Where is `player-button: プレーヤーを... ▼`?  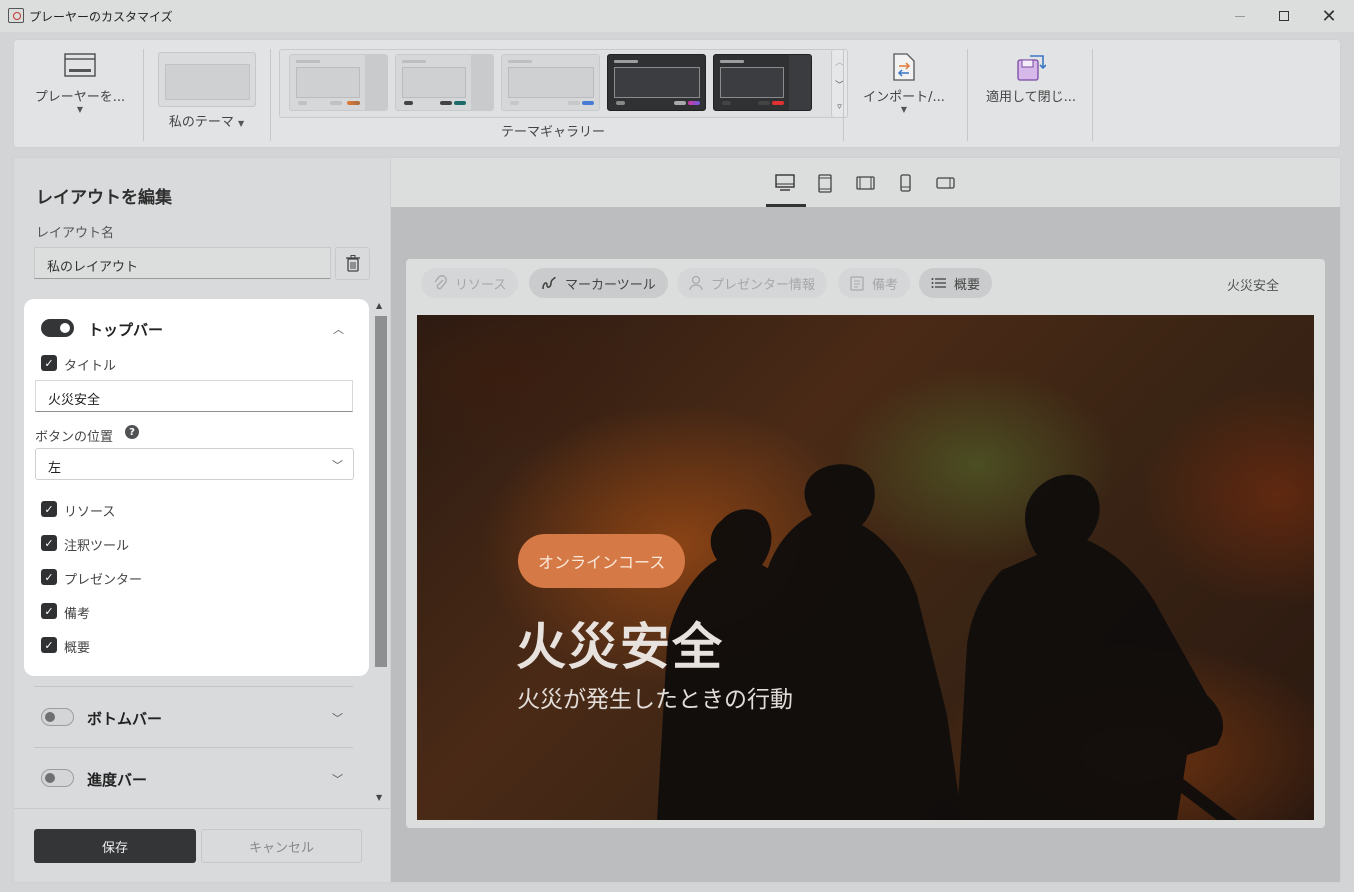 player-button: プレーヤーを... ▼ is located at coordinates (80, 83).